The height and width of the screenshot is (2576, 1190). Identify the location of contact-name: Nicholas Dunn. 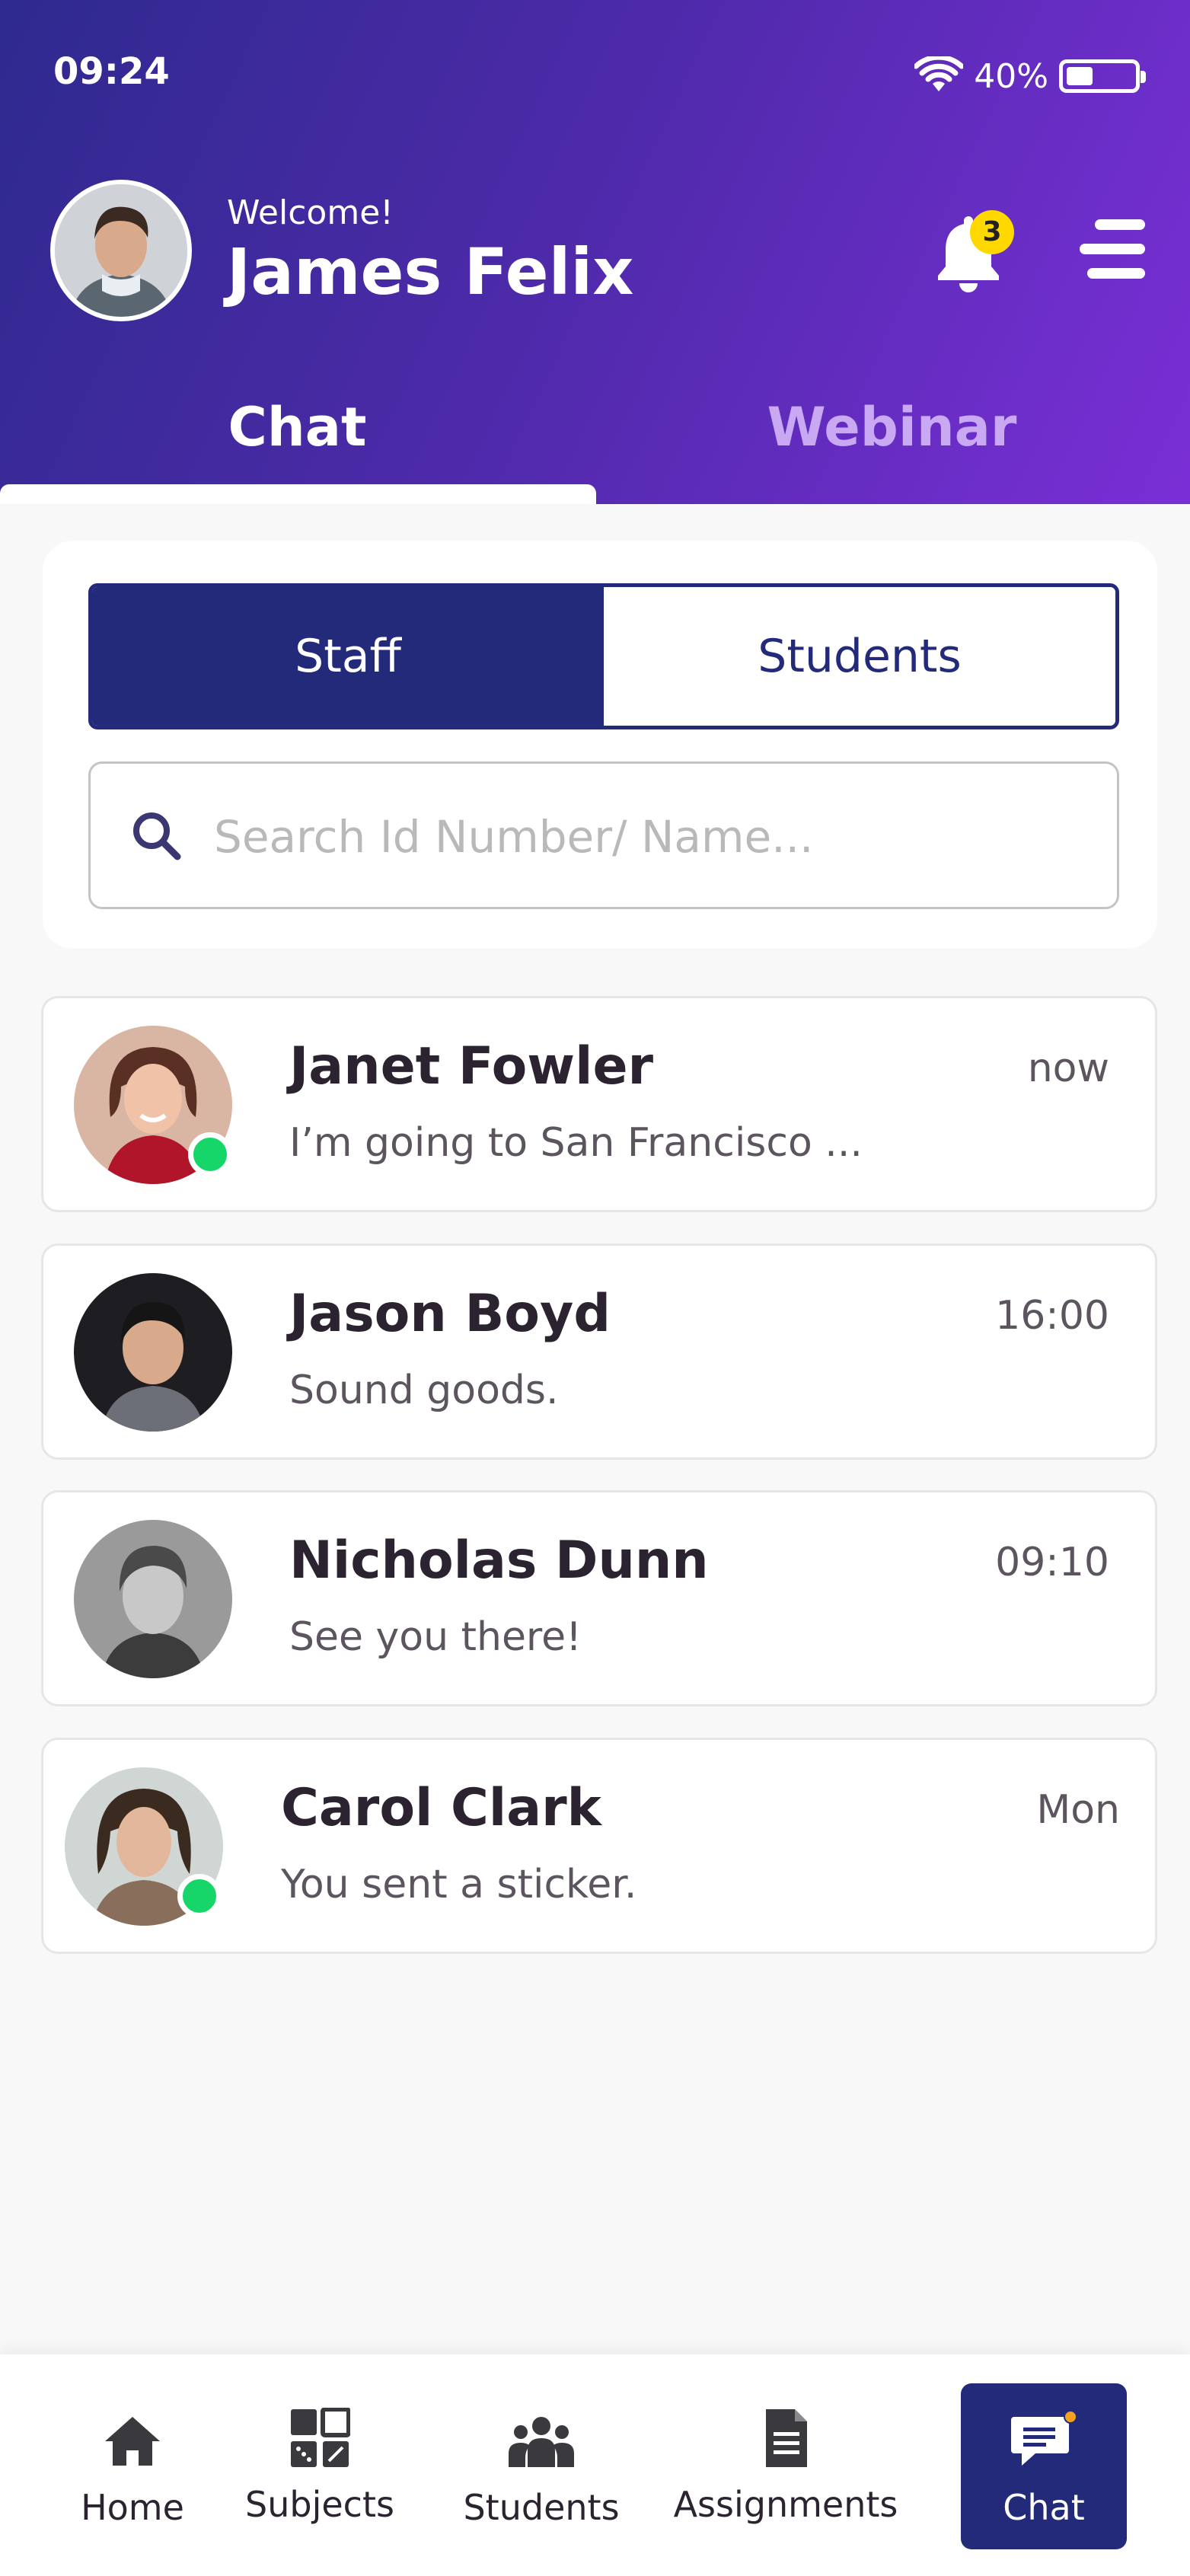
(499, 1561).